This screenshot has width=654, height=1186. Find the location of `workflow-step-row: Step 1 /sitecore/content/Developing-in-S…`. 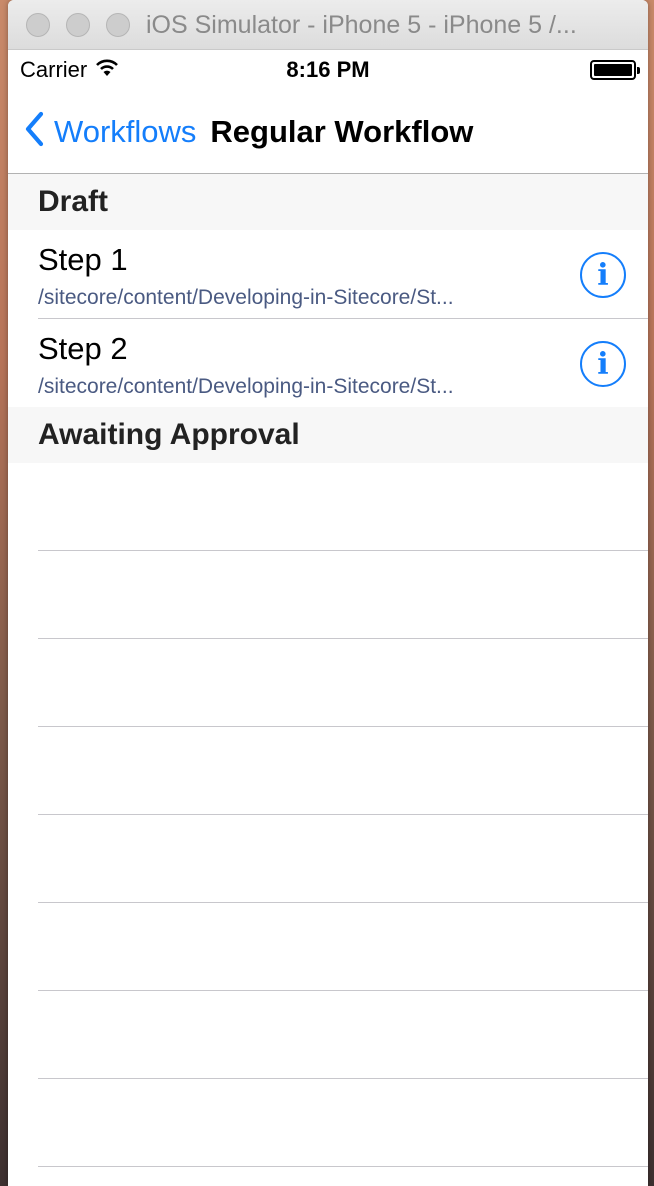

workflow-step-row: Step 1 /sitecore/content/Developing-in-S… is located at coordinates (328, 274).